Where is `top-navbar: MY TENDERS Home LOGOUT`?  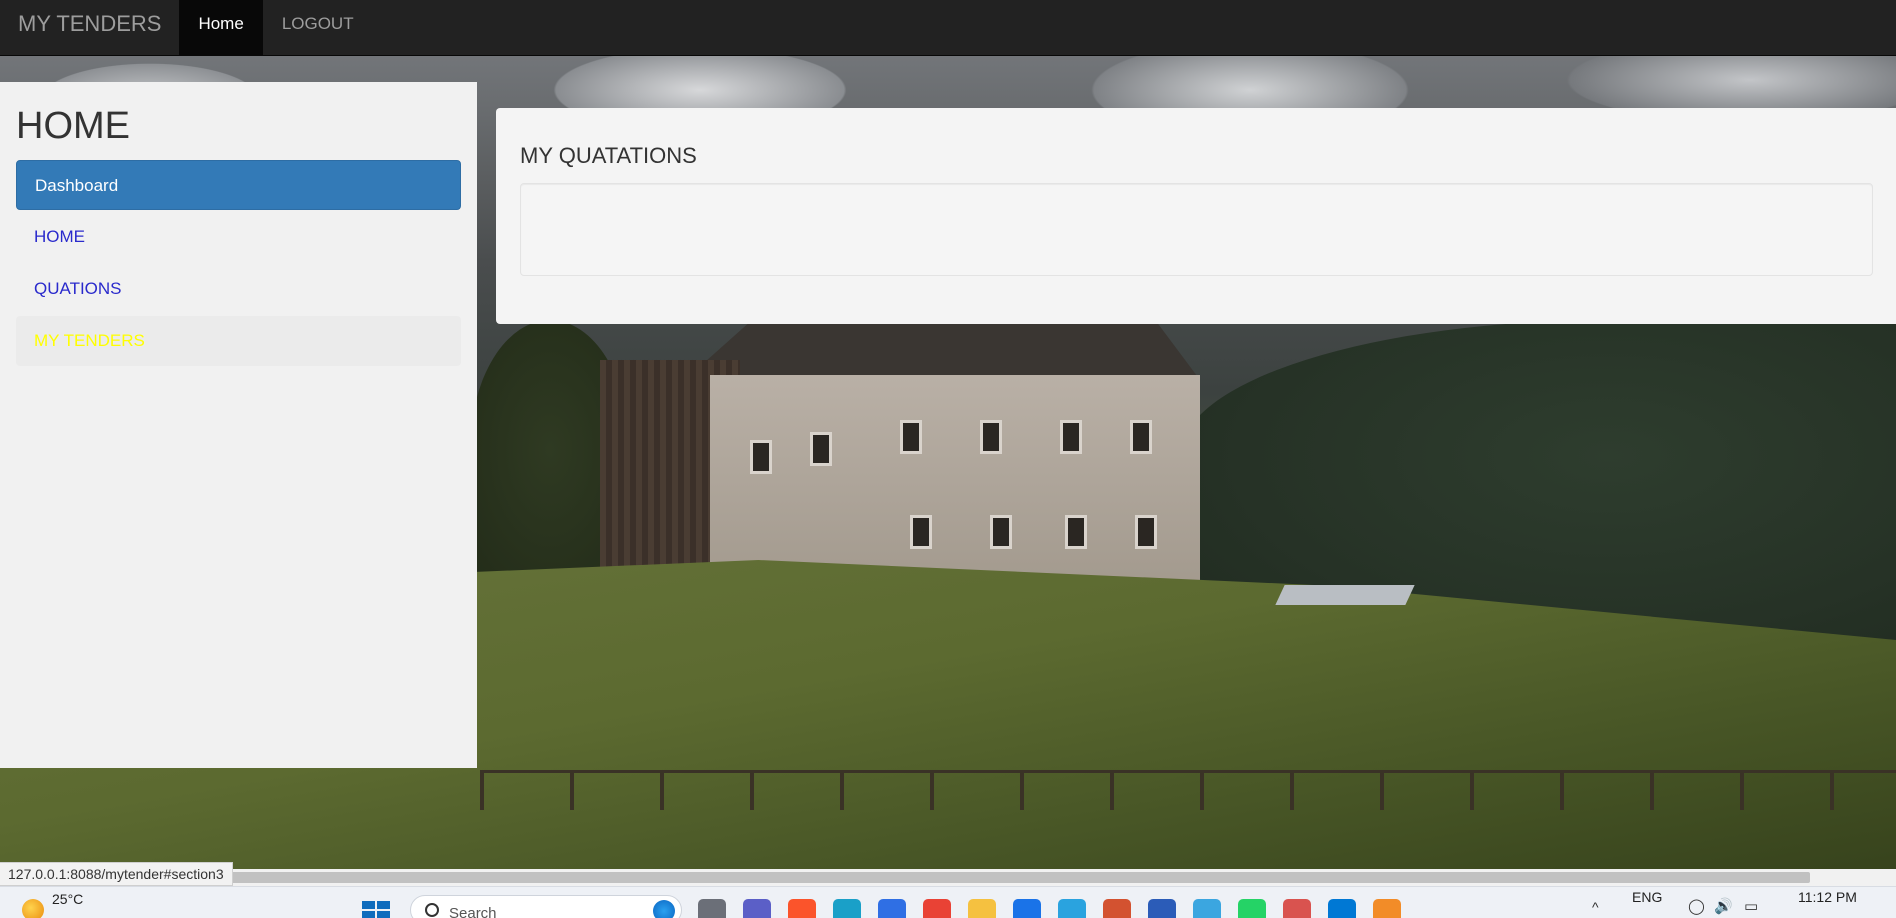
top-navbar: MY TENDERS Home LOGOUT is located at coordinates (948, 28).